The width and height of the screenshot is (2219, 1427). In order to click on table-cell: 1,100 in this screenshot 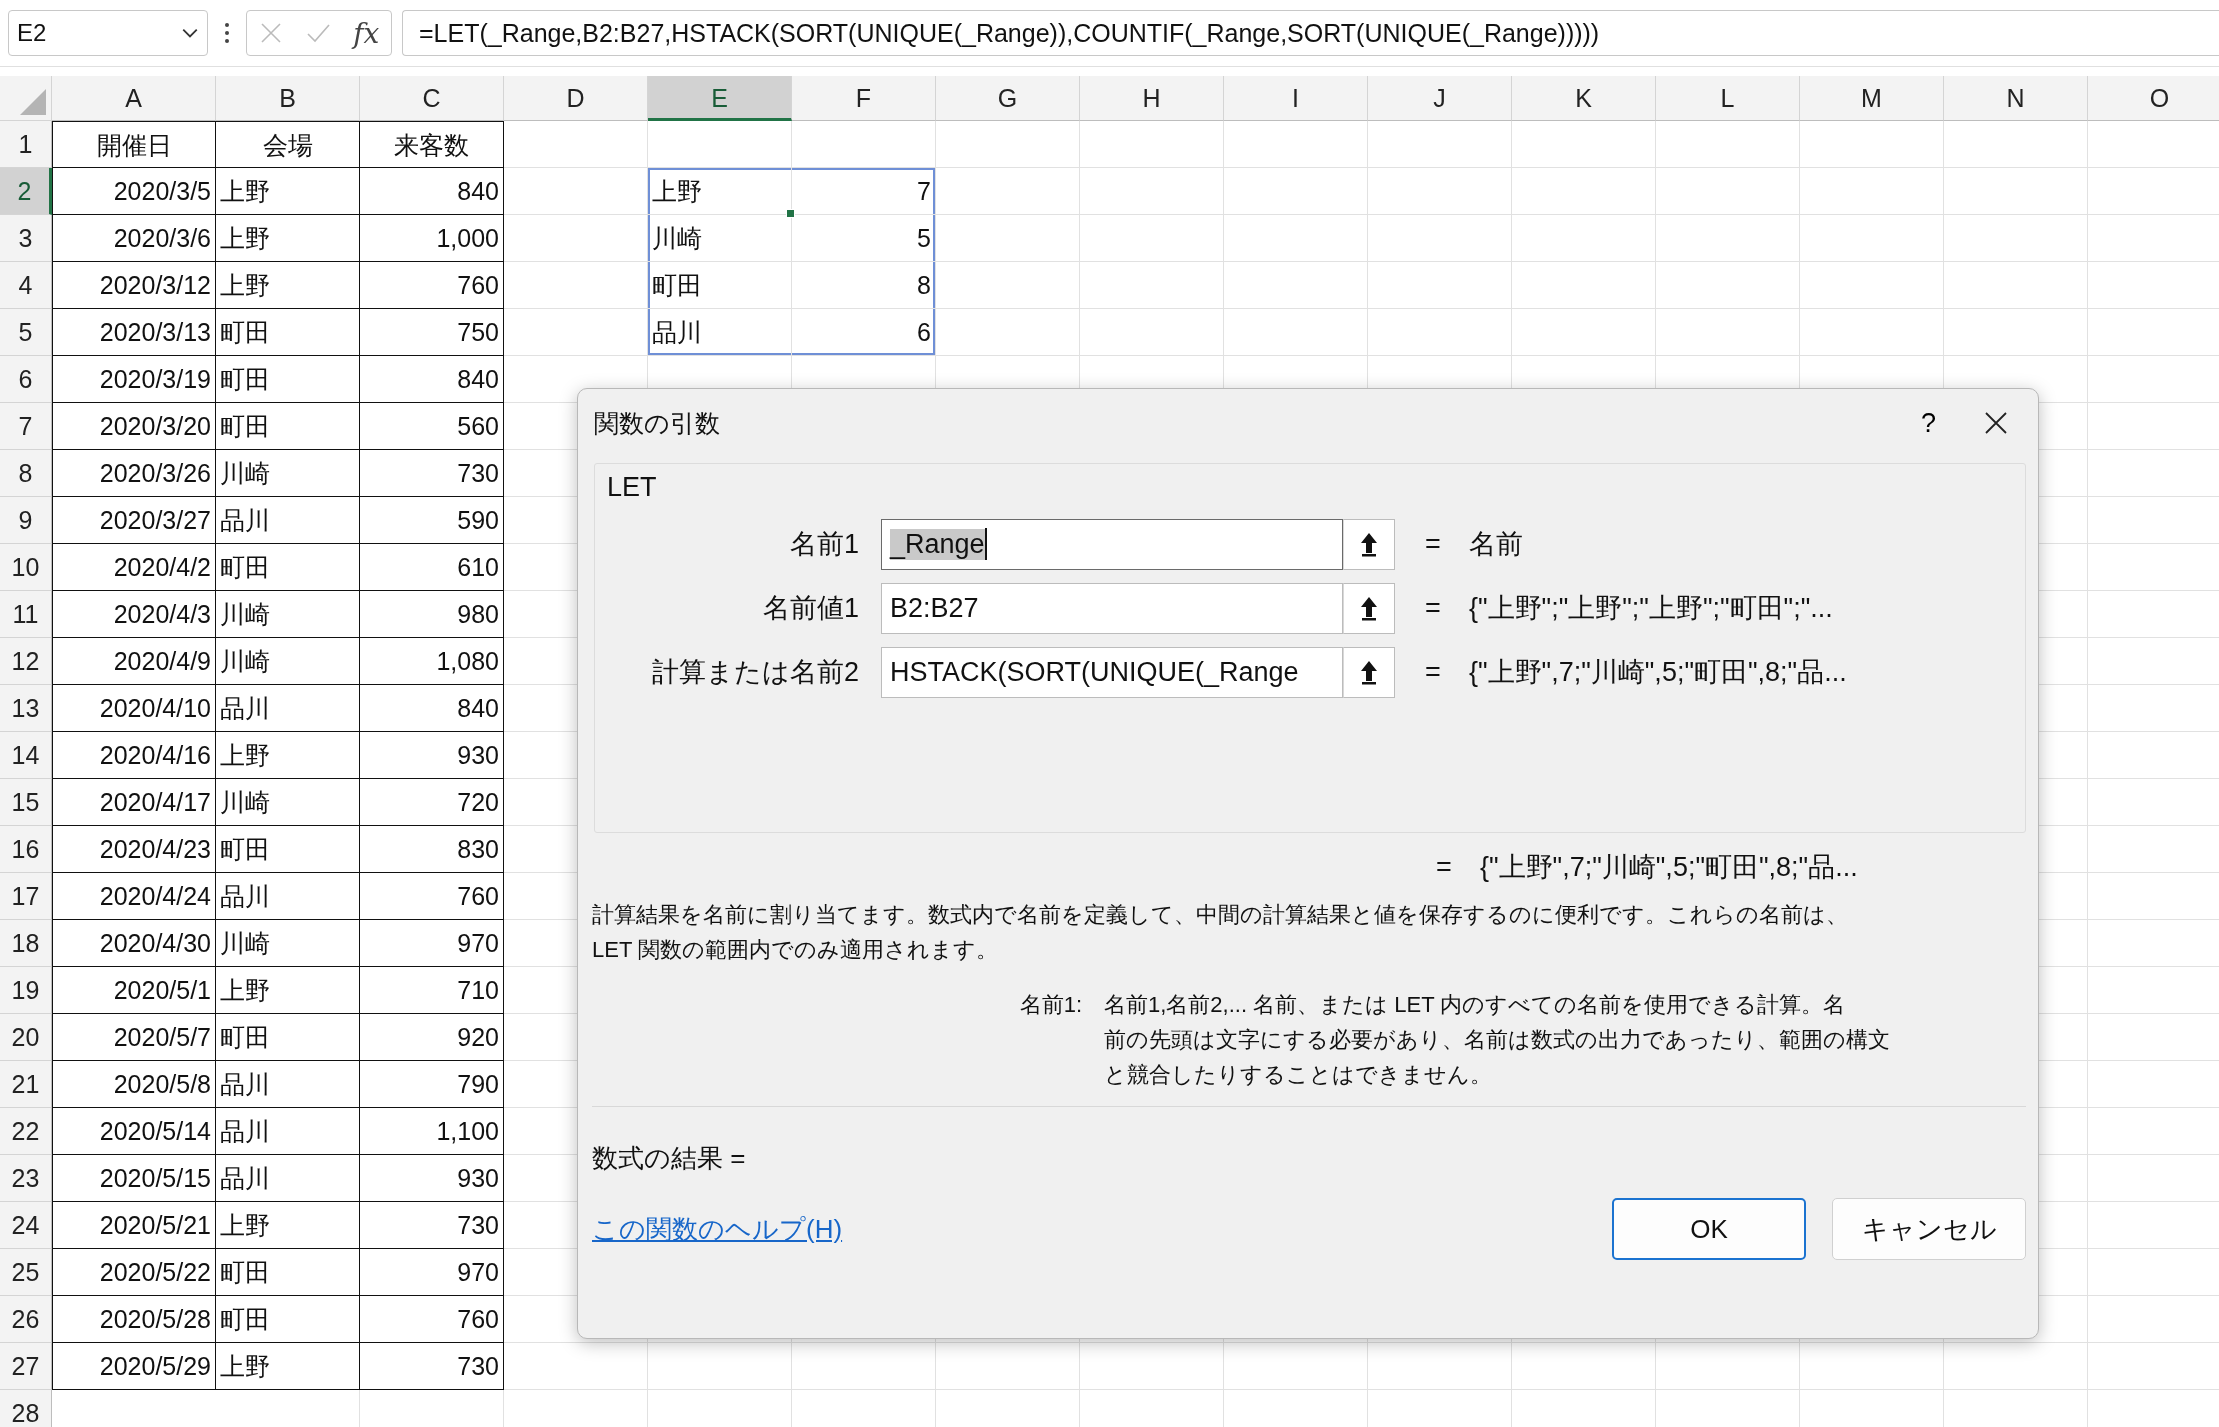, I will do `click(432, 1131)`.